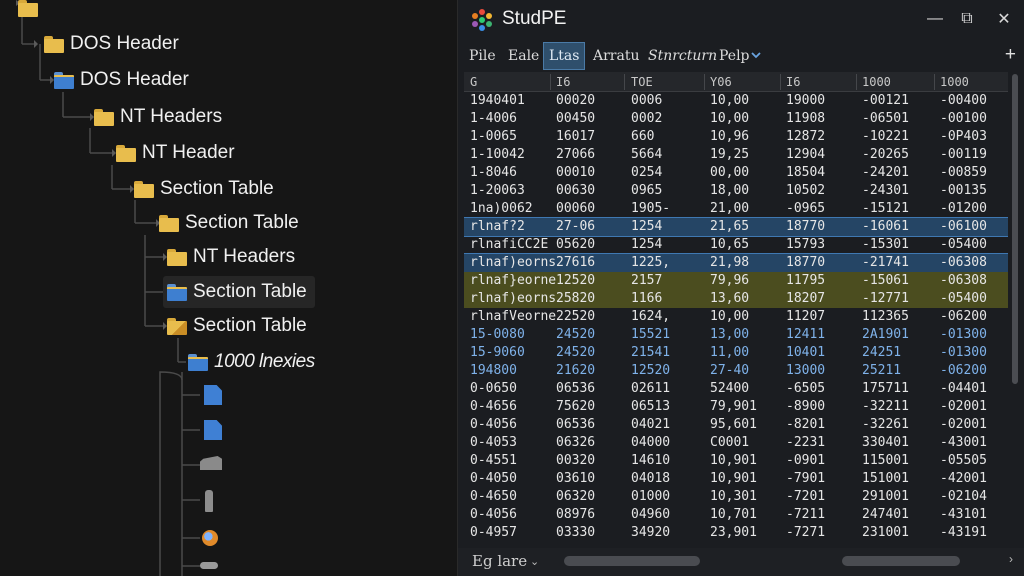 Image resolution: width=1024 pixels, height=576 pixels. Describe the element at coordinates (473, 82) in the screenshot. I see `column-header: G` at that location.